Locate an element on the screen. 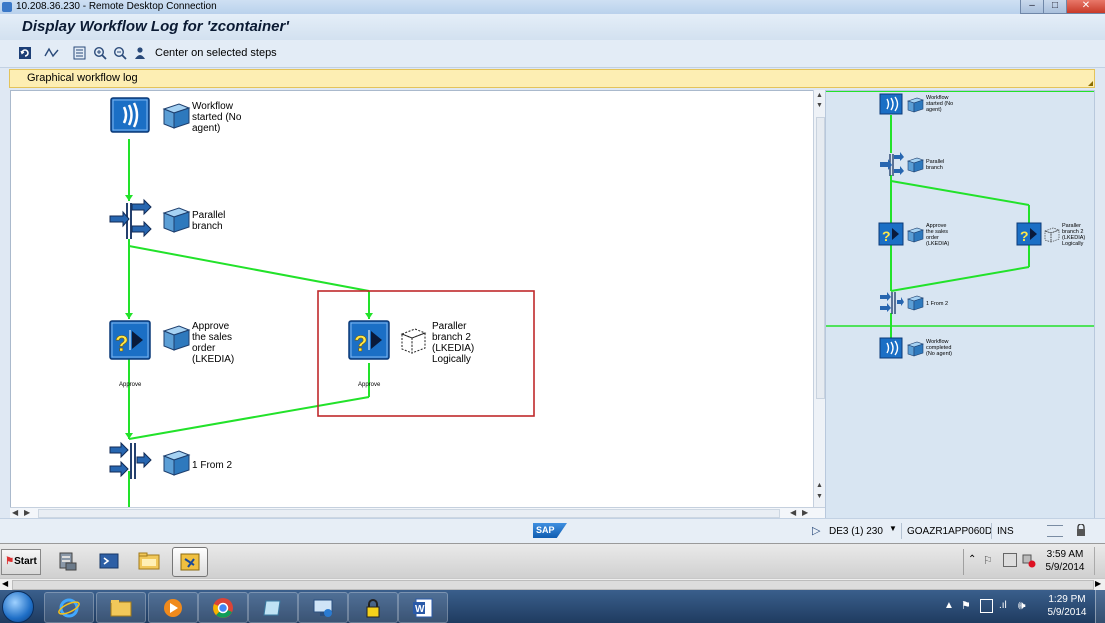  close-button: ✕ is located at coordinates (1085, 7).